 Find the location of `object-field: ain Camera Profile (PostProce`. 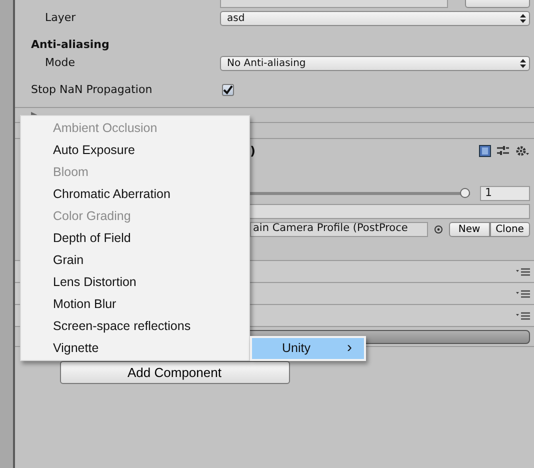

object-field: ain Camera Profile (PostProce is located at coordinates (339, 229).